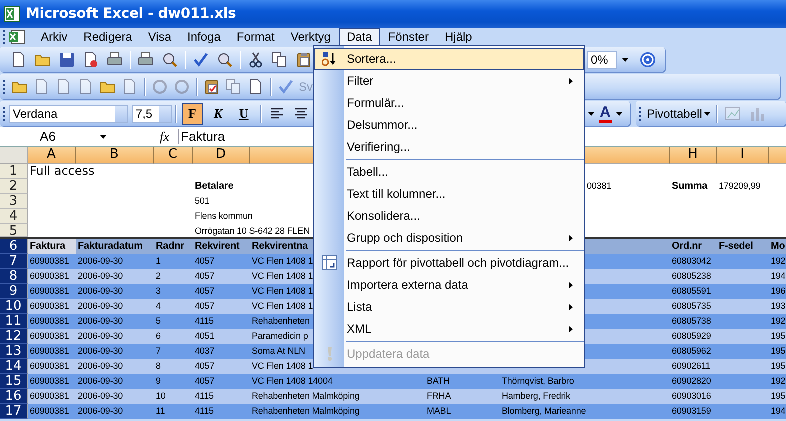  What do you see at coordinates (158, 306) in the screenshot?
I see `table-cell: 4` at bounding box center [158, 306].